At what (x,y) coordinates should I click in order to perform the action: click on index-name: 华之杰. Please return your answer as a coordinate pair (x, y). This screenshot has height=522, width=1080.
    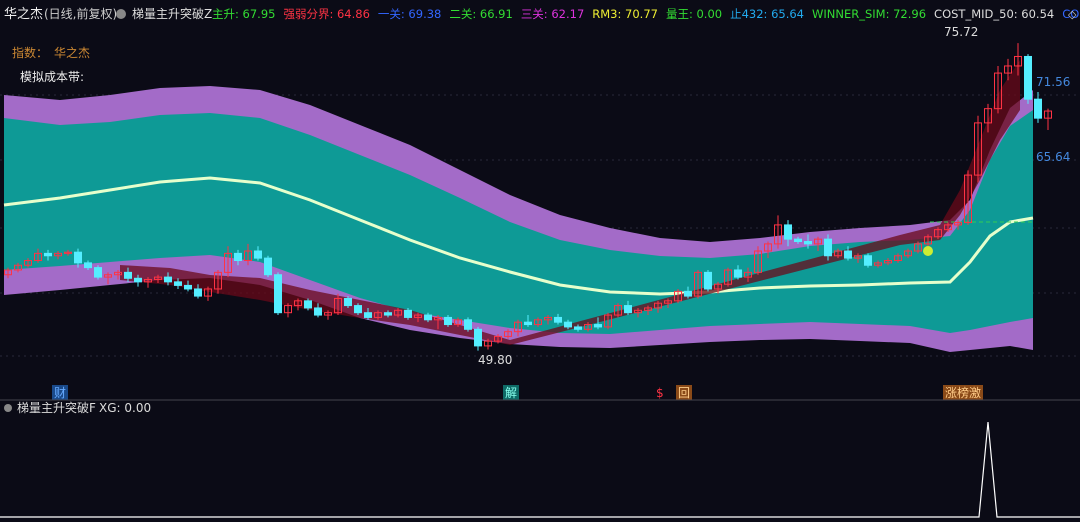
    Looking at the image, I should click on (72, 53).